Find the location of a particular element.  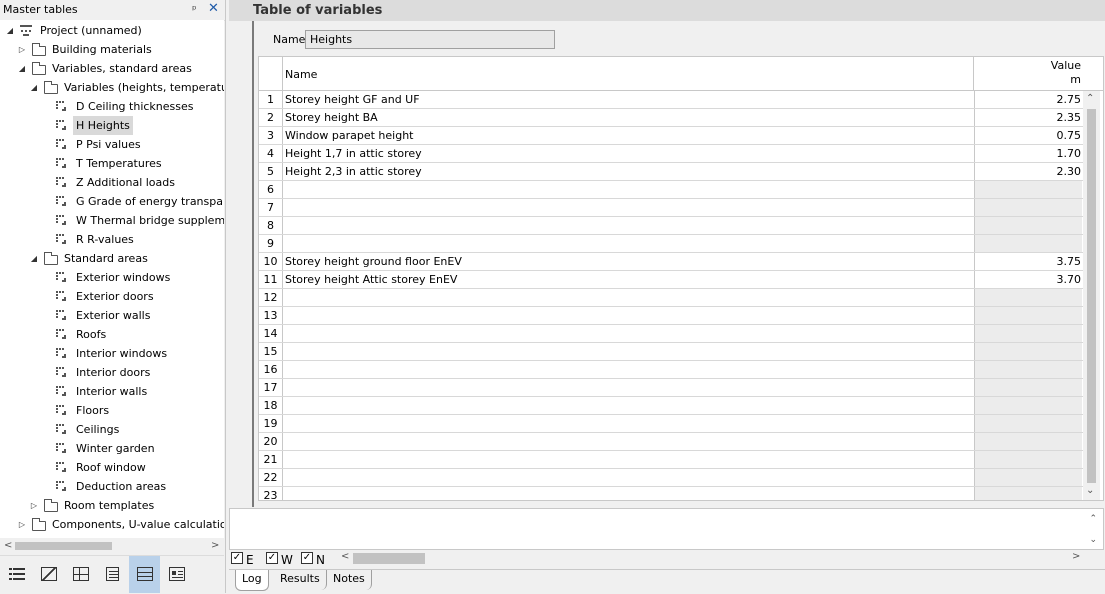

table-row: 5 Height 2,3 in attic storey 2.30 is located at coordinates (671, 172).